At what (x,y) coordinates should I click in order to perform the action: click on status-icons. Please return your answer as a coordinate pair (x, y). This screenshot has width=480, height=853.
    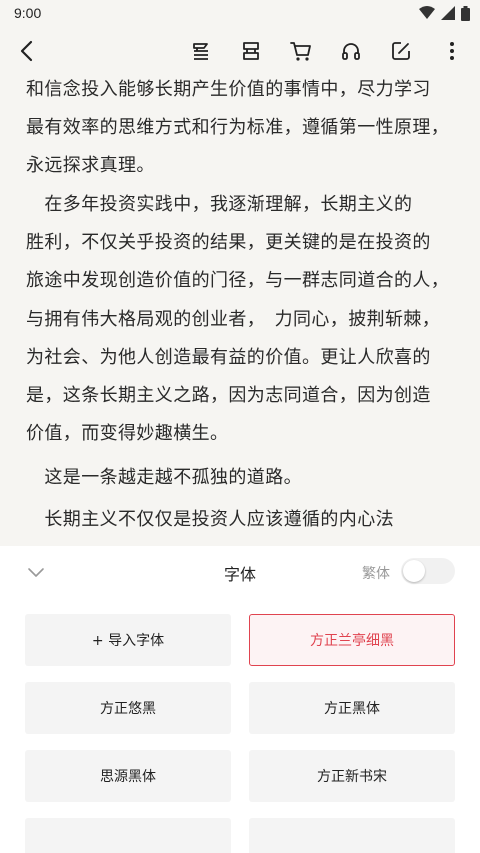
    Looking at the image, I should click on (444, 13).